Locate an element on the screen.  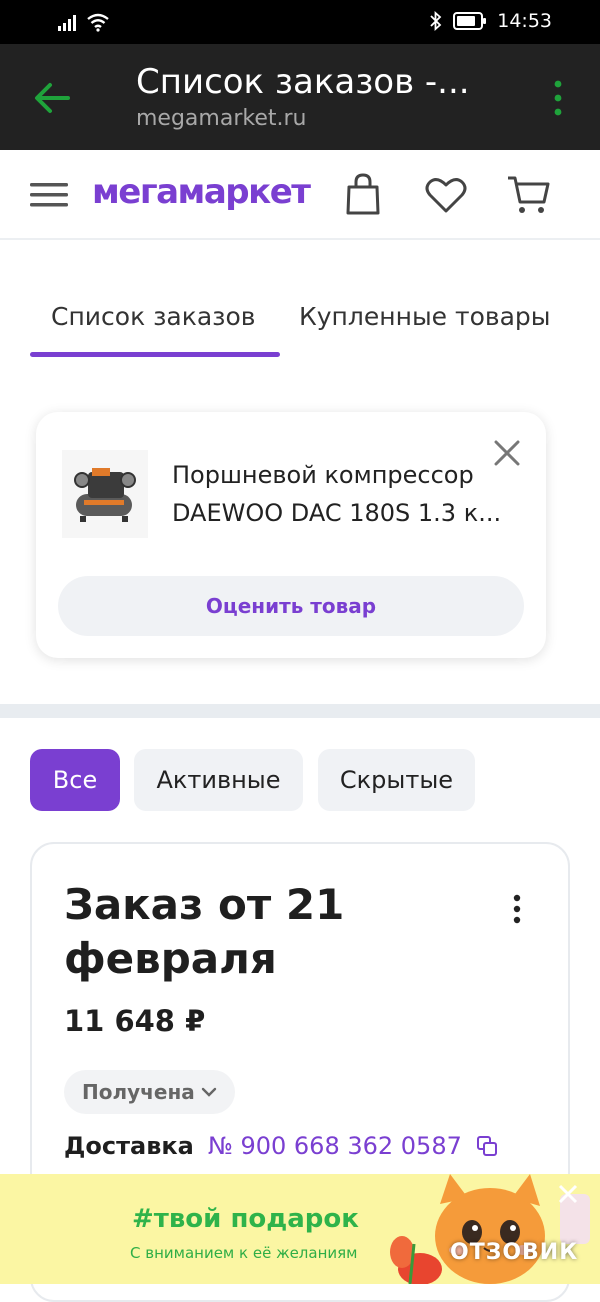
order-title: Заказ от 21 февраля is located at coordinates (204, 931).